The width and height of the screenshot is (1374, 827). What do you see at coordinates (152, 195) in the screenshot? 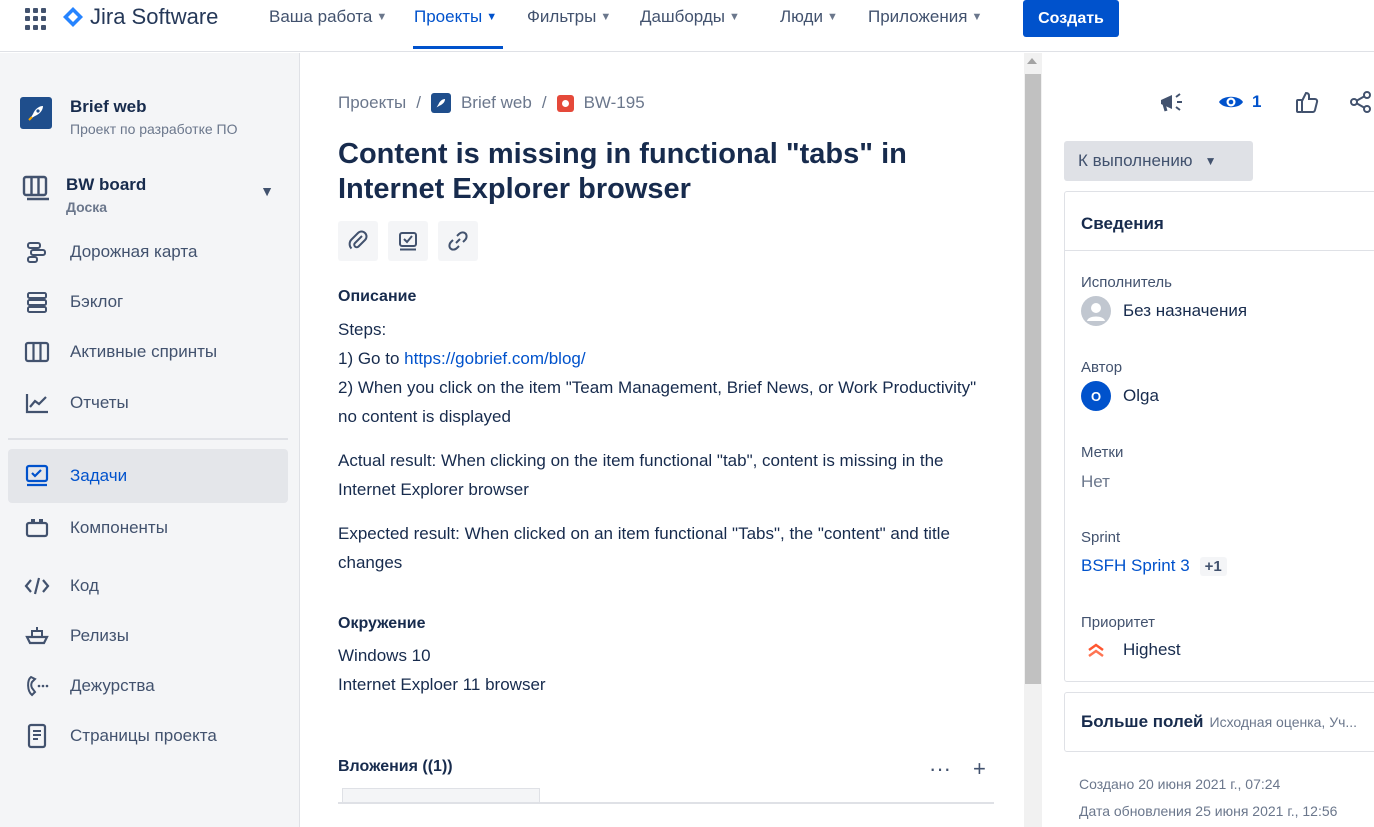
I see `board-selector: BW board Доска ▼` at bounding box center [152, 195].